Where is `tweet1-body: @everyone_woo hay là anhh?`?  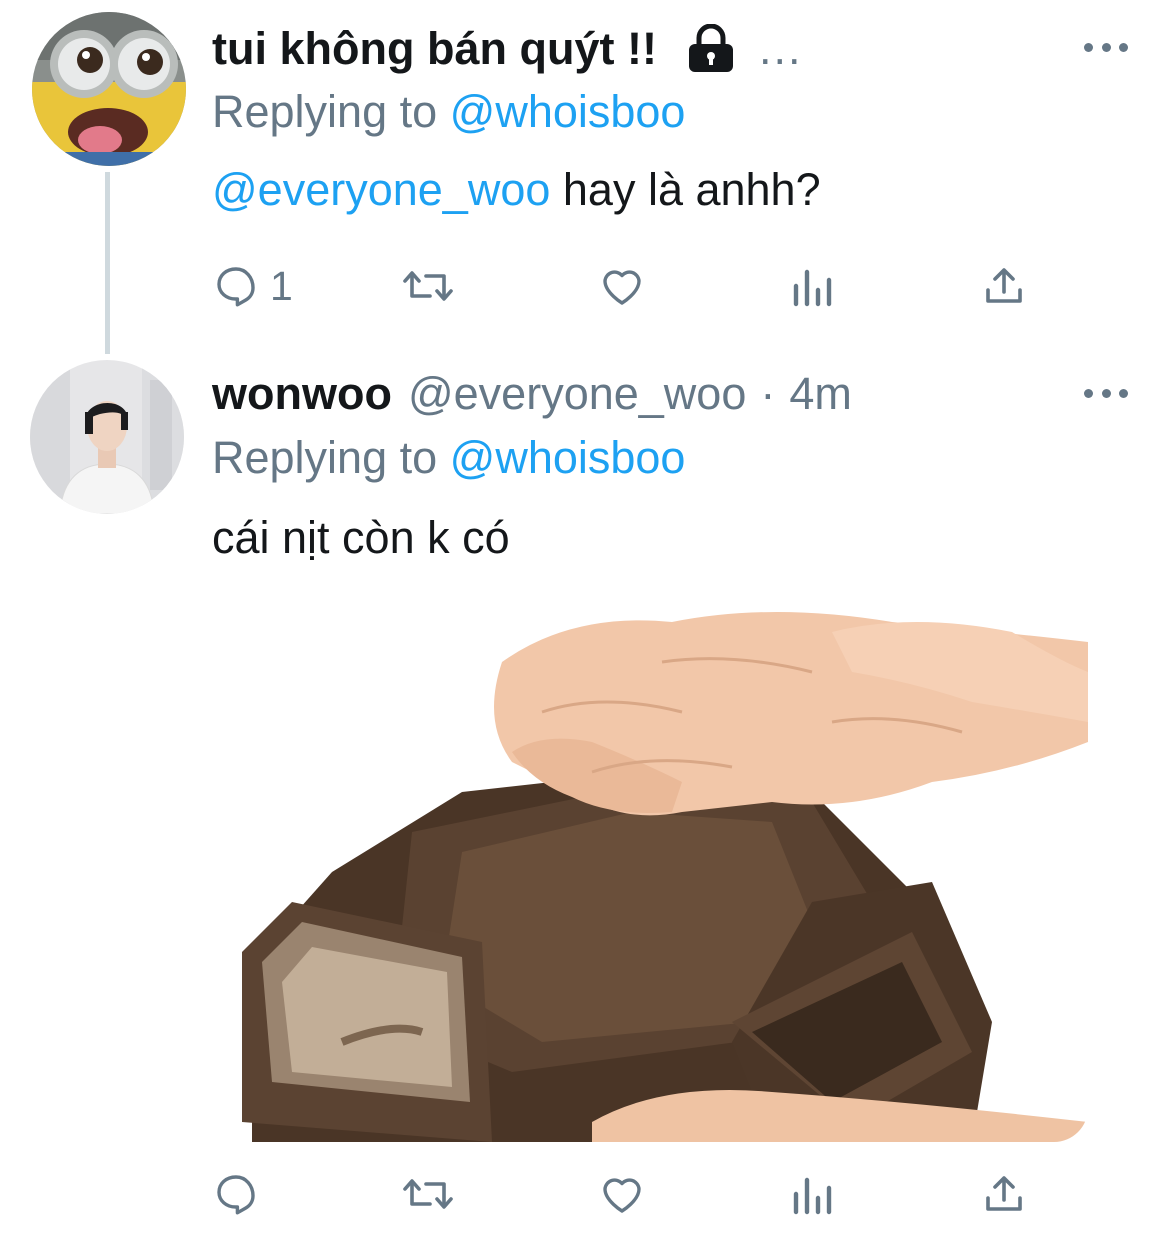 tweet1-body: @everyone_woo hay là anhh? is located at coordinates (516, 190).